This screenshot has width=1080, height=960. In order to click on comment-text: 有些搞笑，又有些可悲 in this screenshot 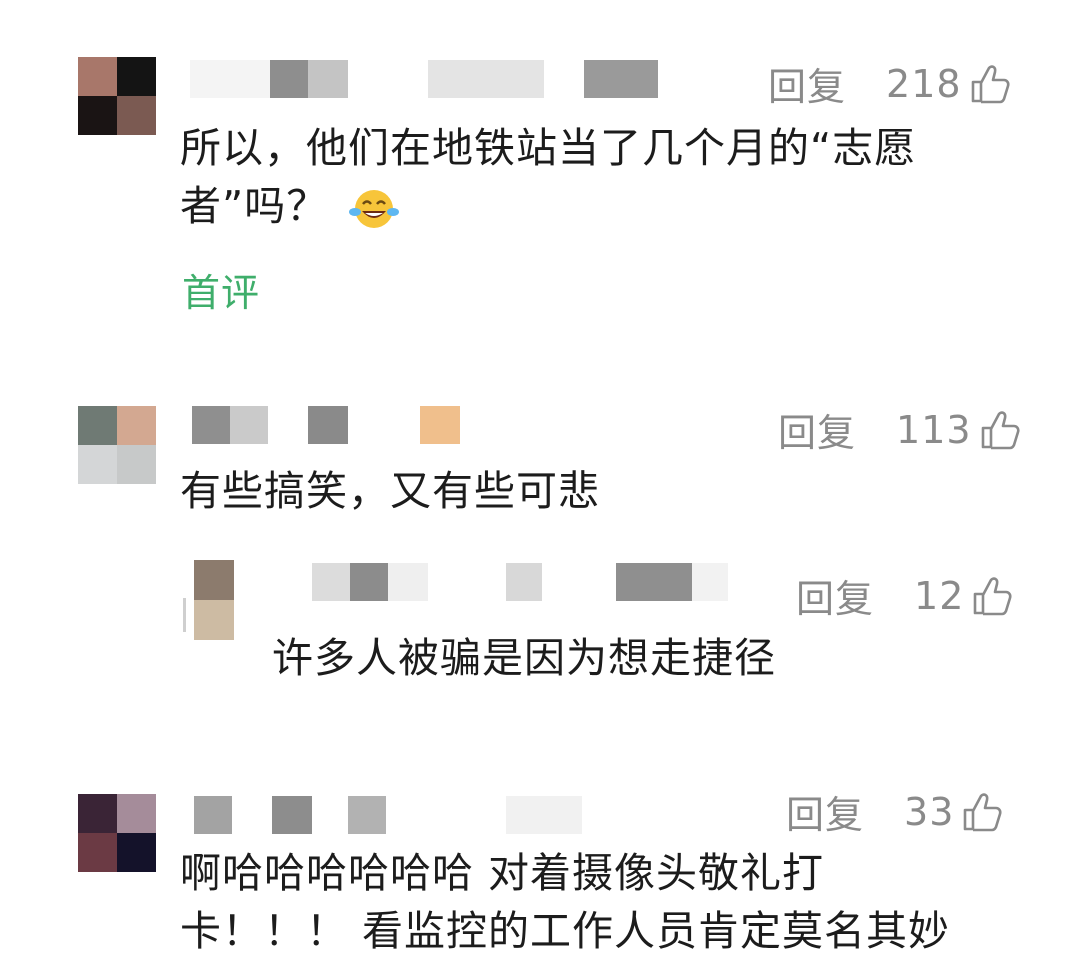, I will do `click(390, 491)`.